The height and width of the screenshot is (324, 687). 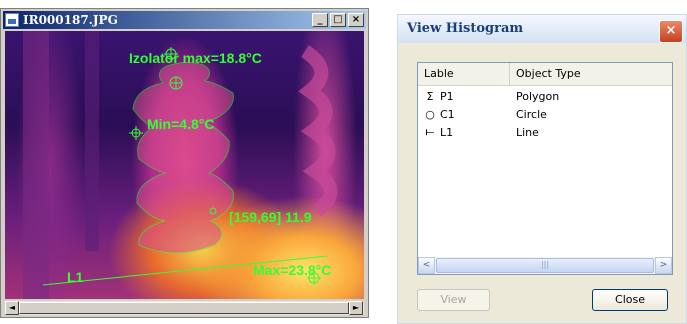 I want to click on row-type: Circle, so click(x=531, y=114).